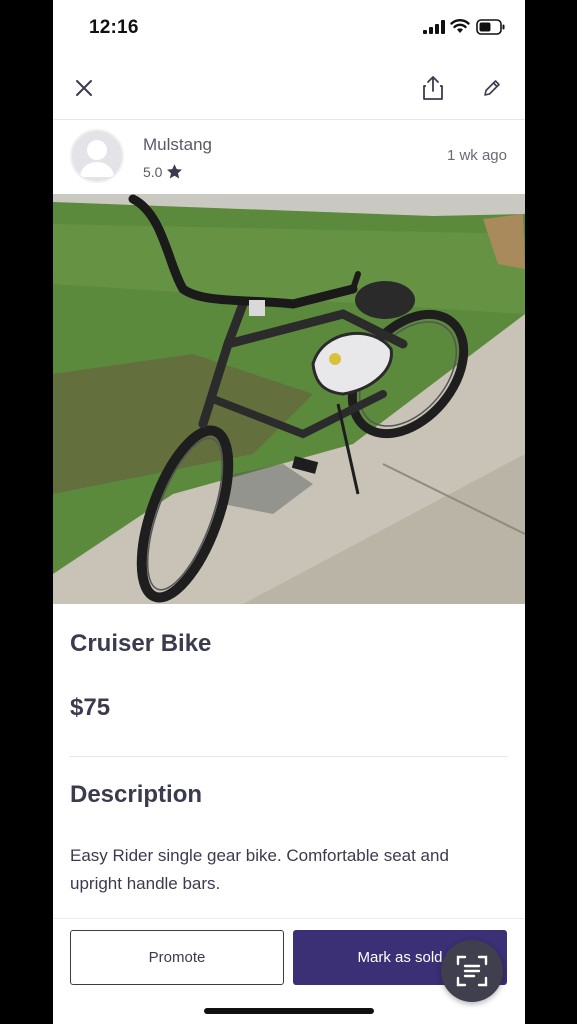 This screenshot has width=577, height=1024. I want to click on battery-icon, so click(490, 27).